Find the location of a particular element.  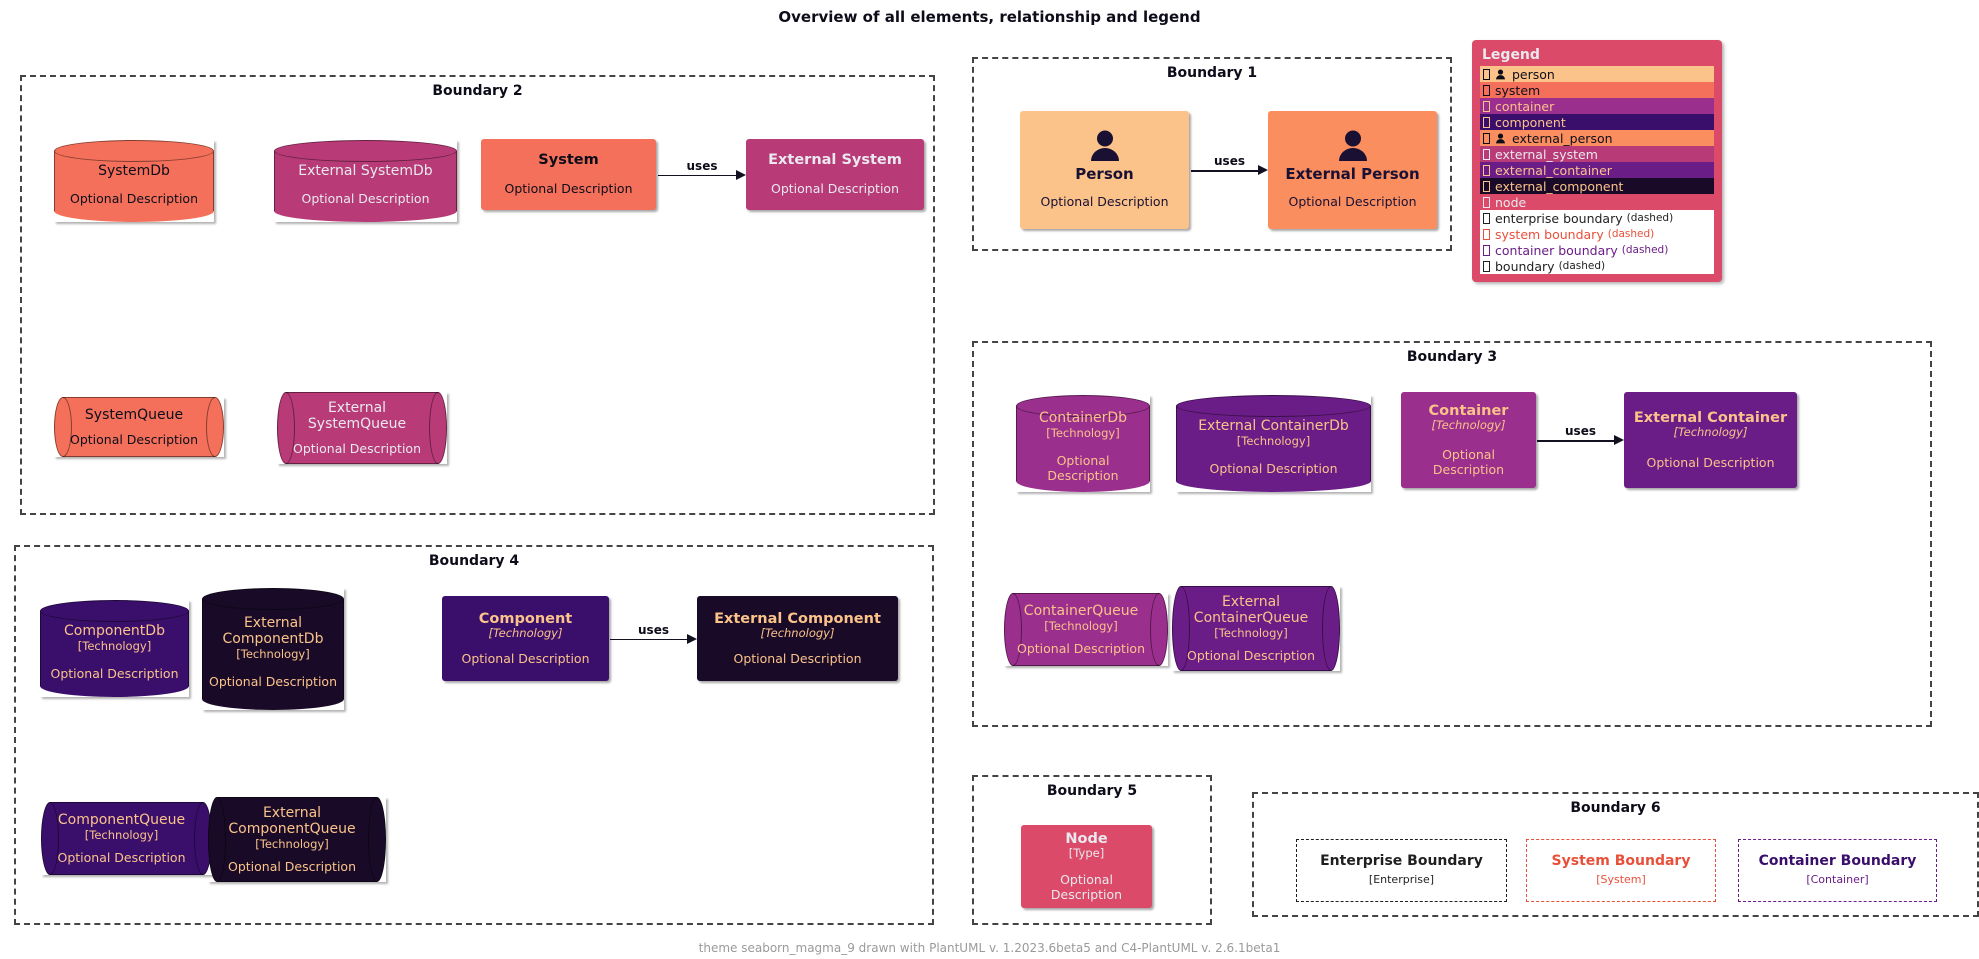

element-name-line2: ContainerQueue is located at coordinates (1251, 618).